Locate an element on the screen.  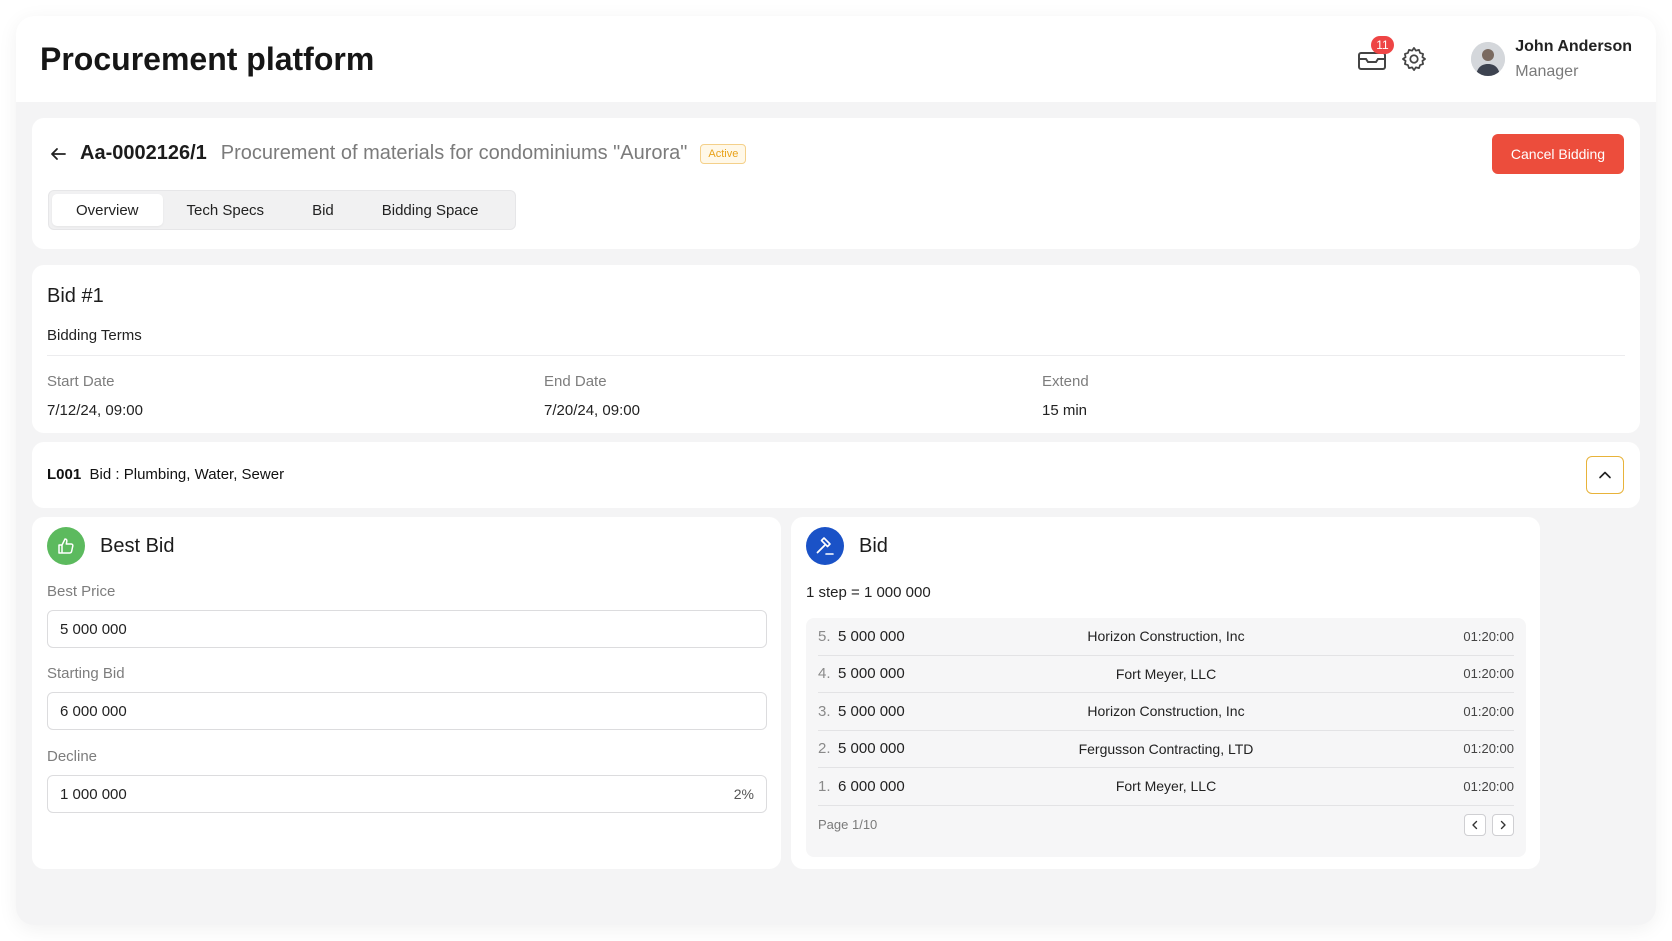
user-name: John Anderson is located at coordinates (1573, 46).